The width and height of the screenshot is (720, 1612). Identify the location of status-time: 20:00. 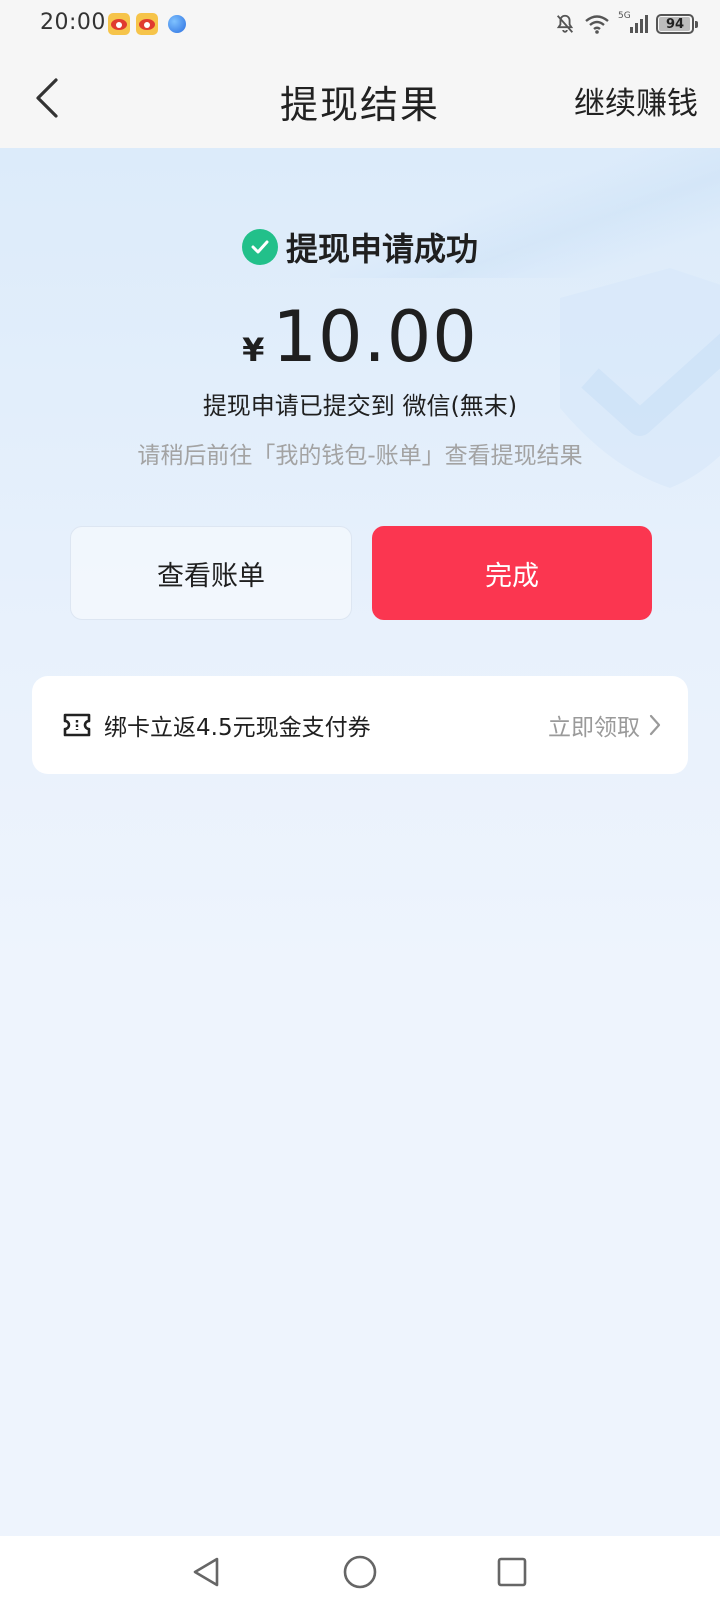
(73, 22).